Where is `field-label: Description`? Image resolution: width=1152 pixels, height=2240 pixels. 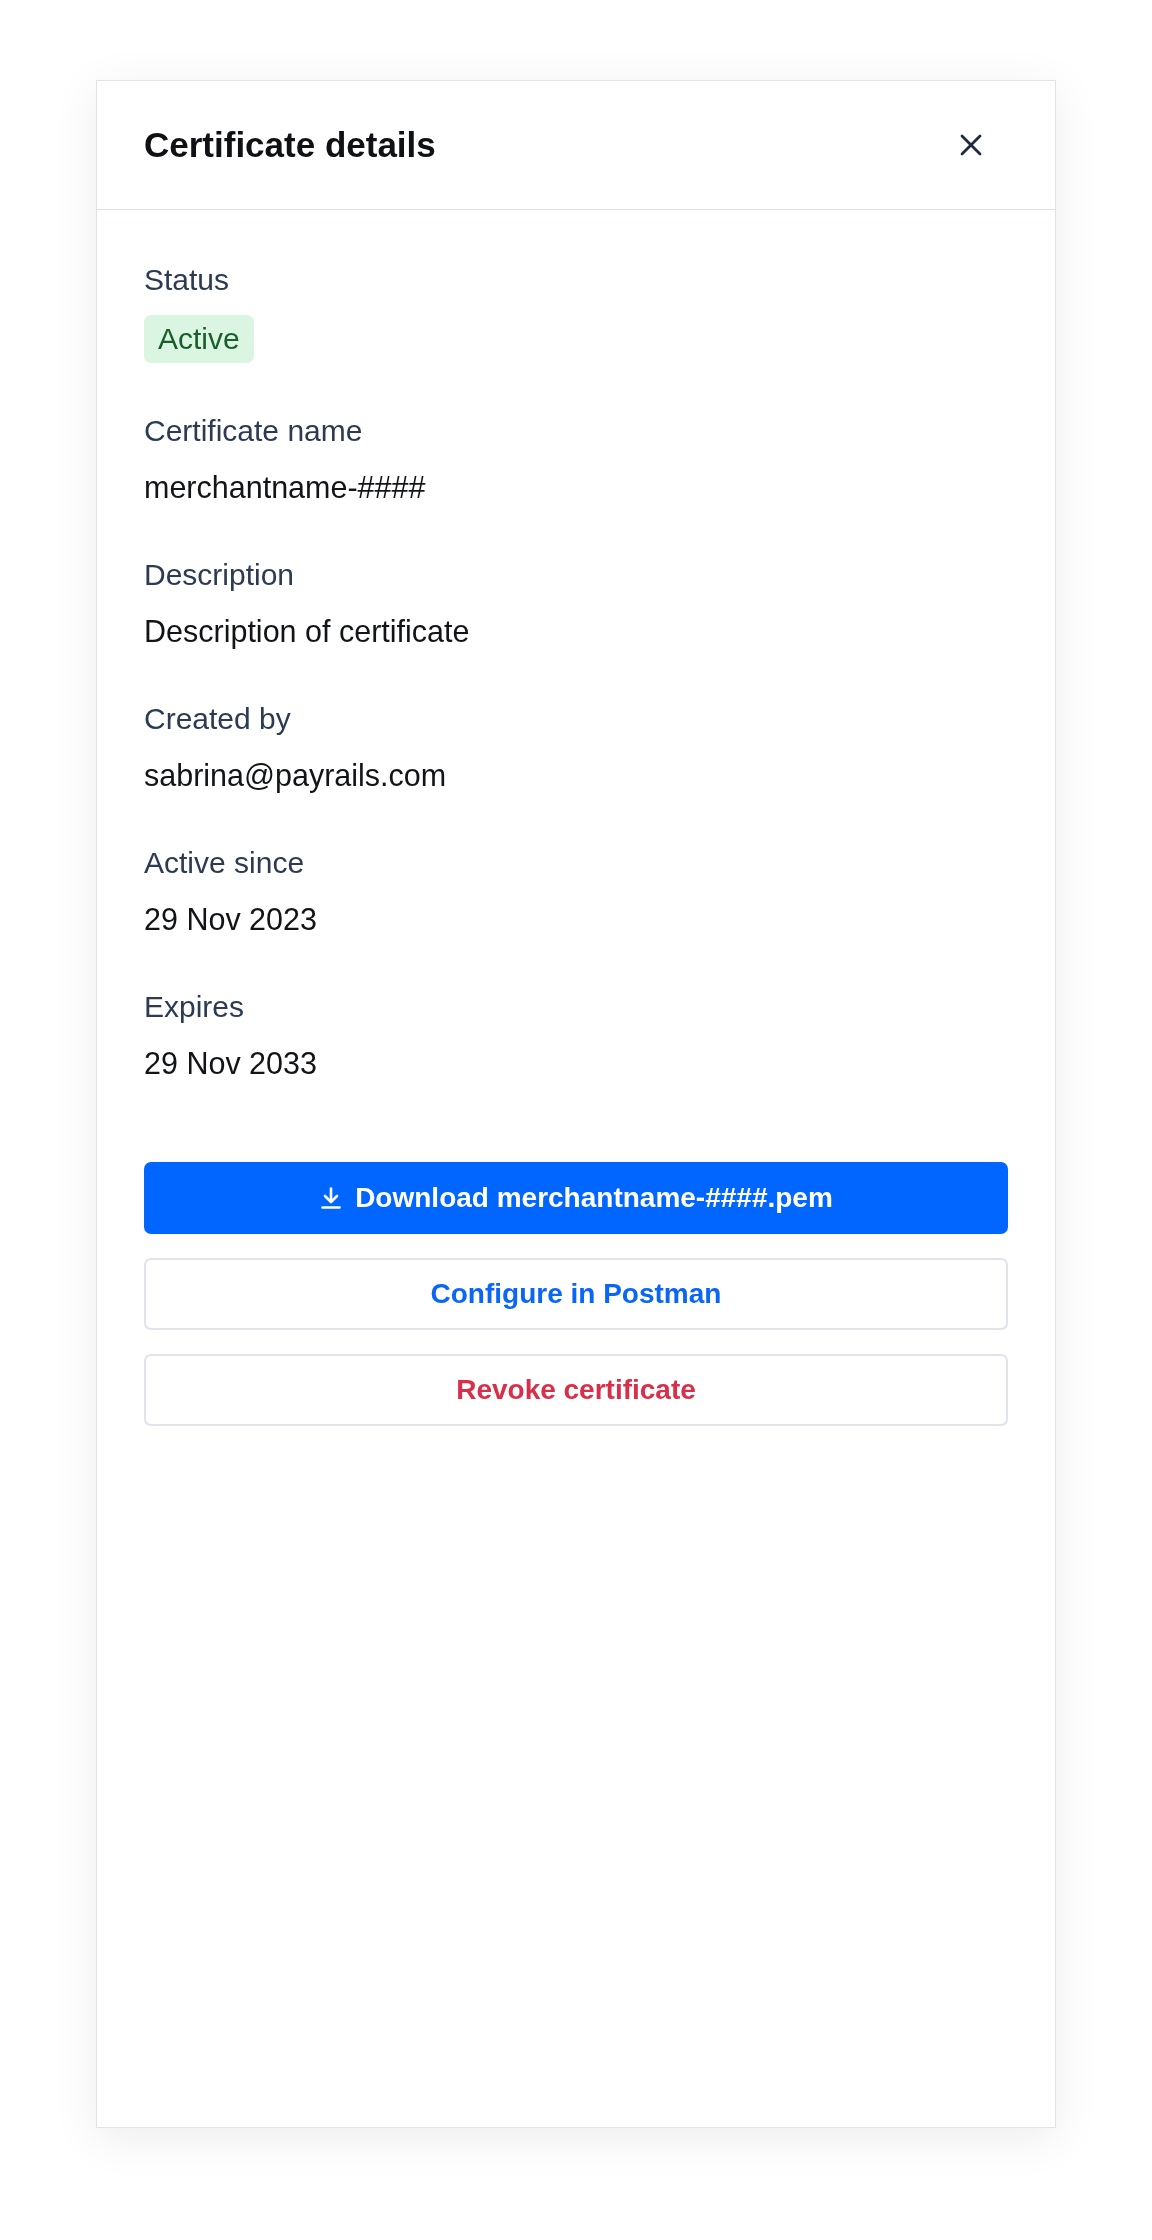 field-label: Description is located at coordinates (219, 575).